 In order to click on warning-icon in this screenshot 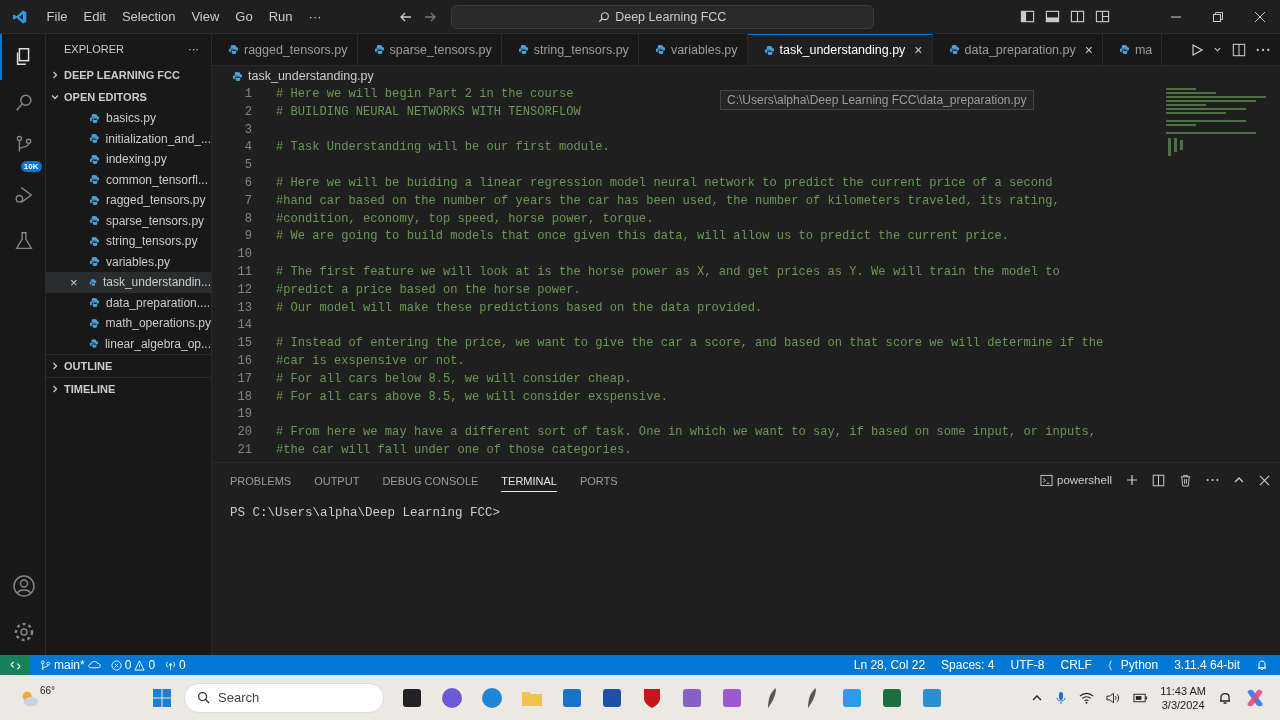, I will do `click(140, 665)`.